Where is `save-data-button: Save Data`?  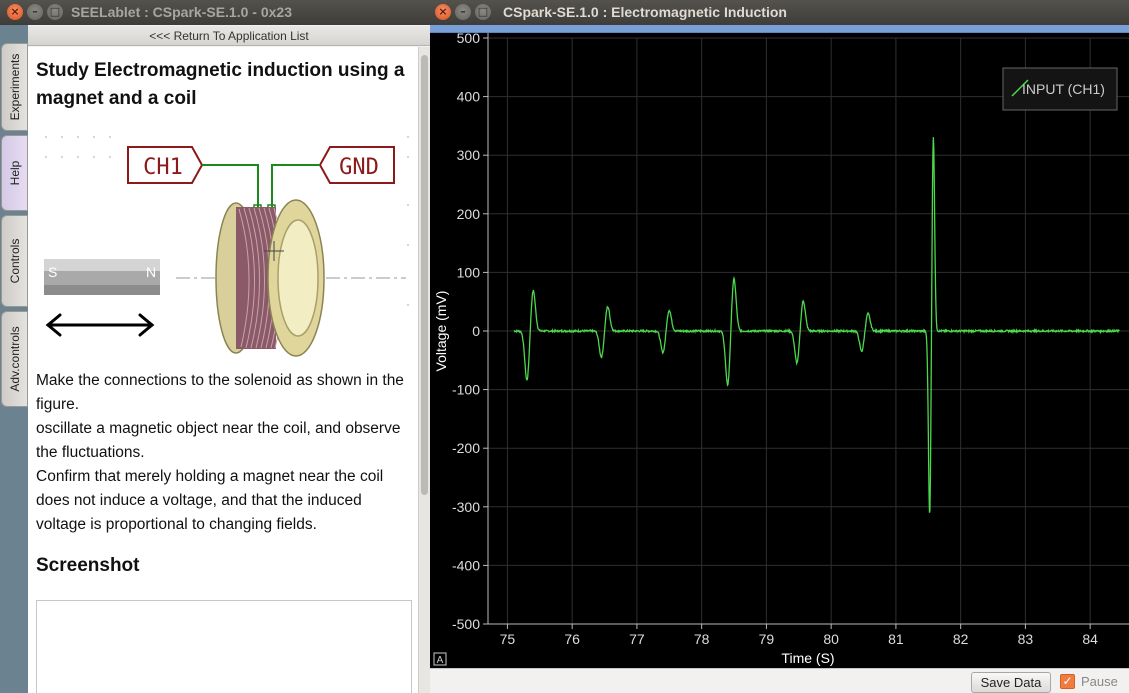
save-data-button: Save Data is located at coordinates (1011, 682).